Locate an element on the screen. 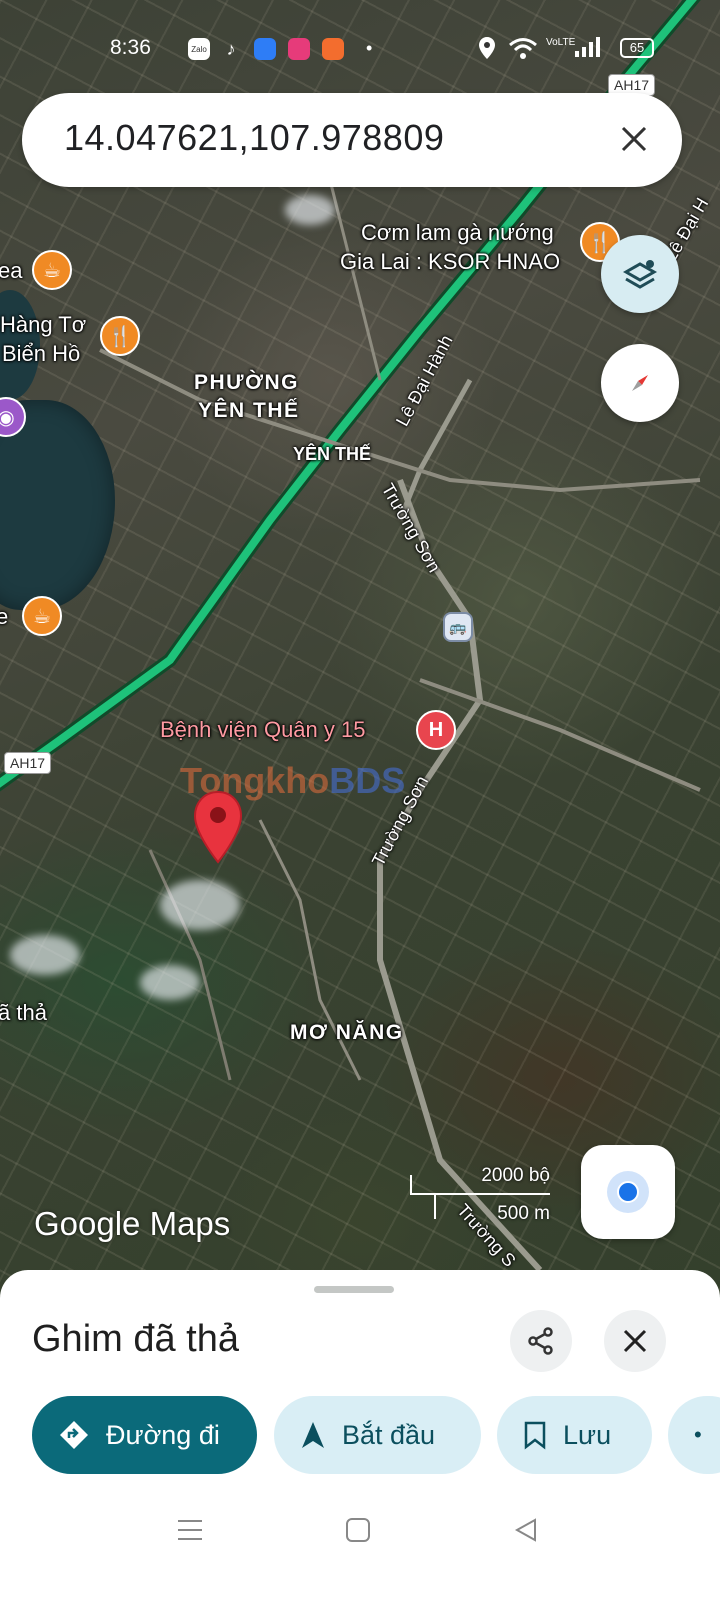 The image size is (720, 1600). directions-label: Đường đi is located at coordinates (163, 1434).